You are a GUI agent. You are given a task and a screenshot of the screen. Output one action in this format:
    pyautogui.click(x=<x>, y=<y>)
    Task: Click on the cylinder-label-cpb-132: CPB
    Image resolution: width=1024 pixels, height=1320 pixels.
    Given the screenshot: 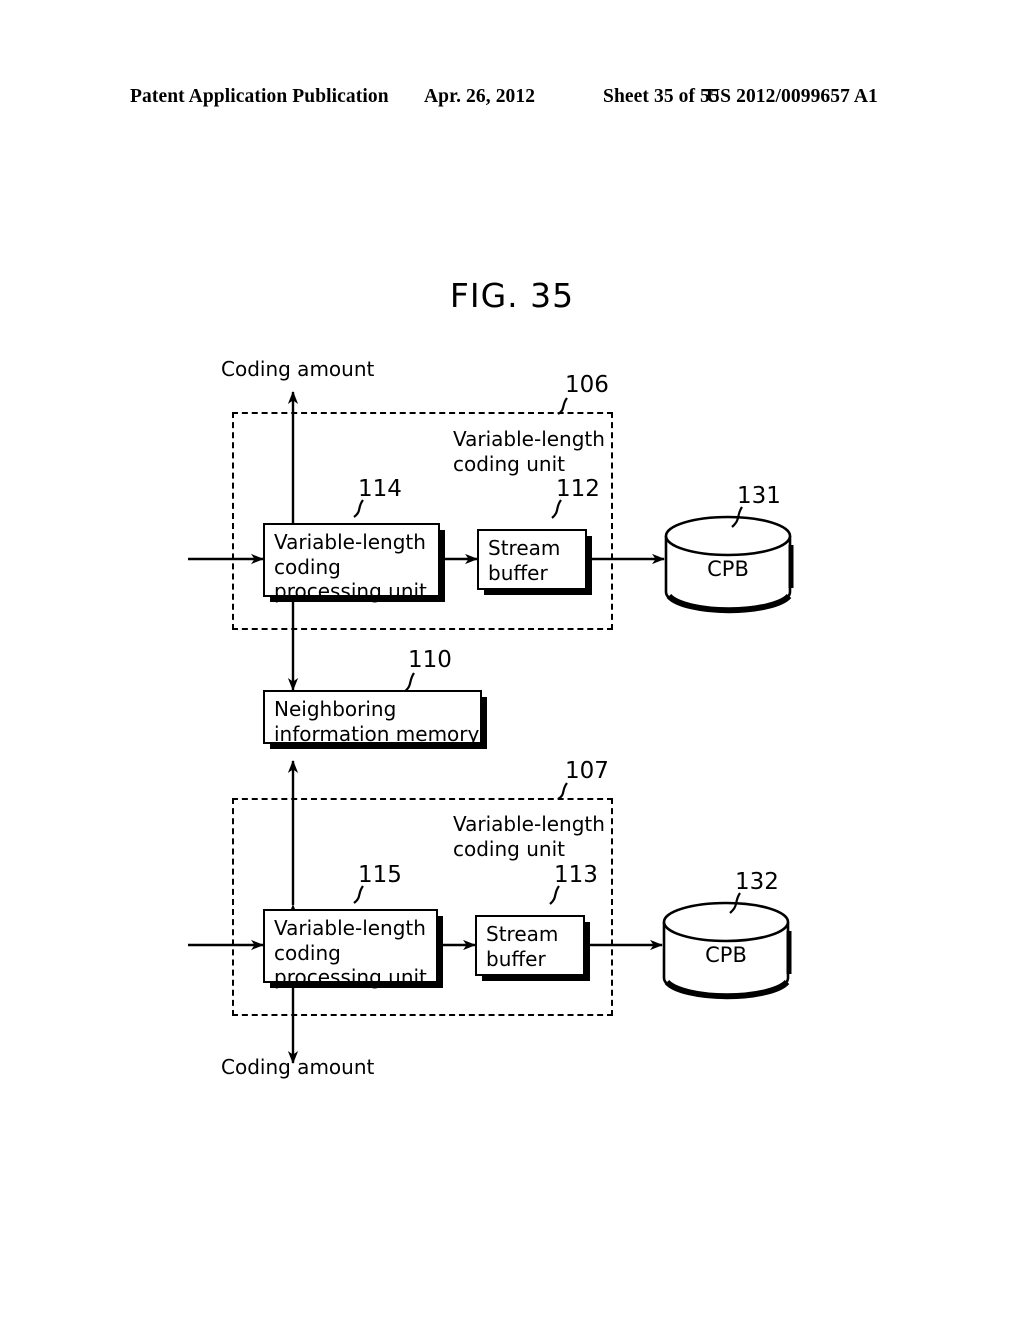 What is the action you would take?
    pyautogui.click(x=726, y=955)
    